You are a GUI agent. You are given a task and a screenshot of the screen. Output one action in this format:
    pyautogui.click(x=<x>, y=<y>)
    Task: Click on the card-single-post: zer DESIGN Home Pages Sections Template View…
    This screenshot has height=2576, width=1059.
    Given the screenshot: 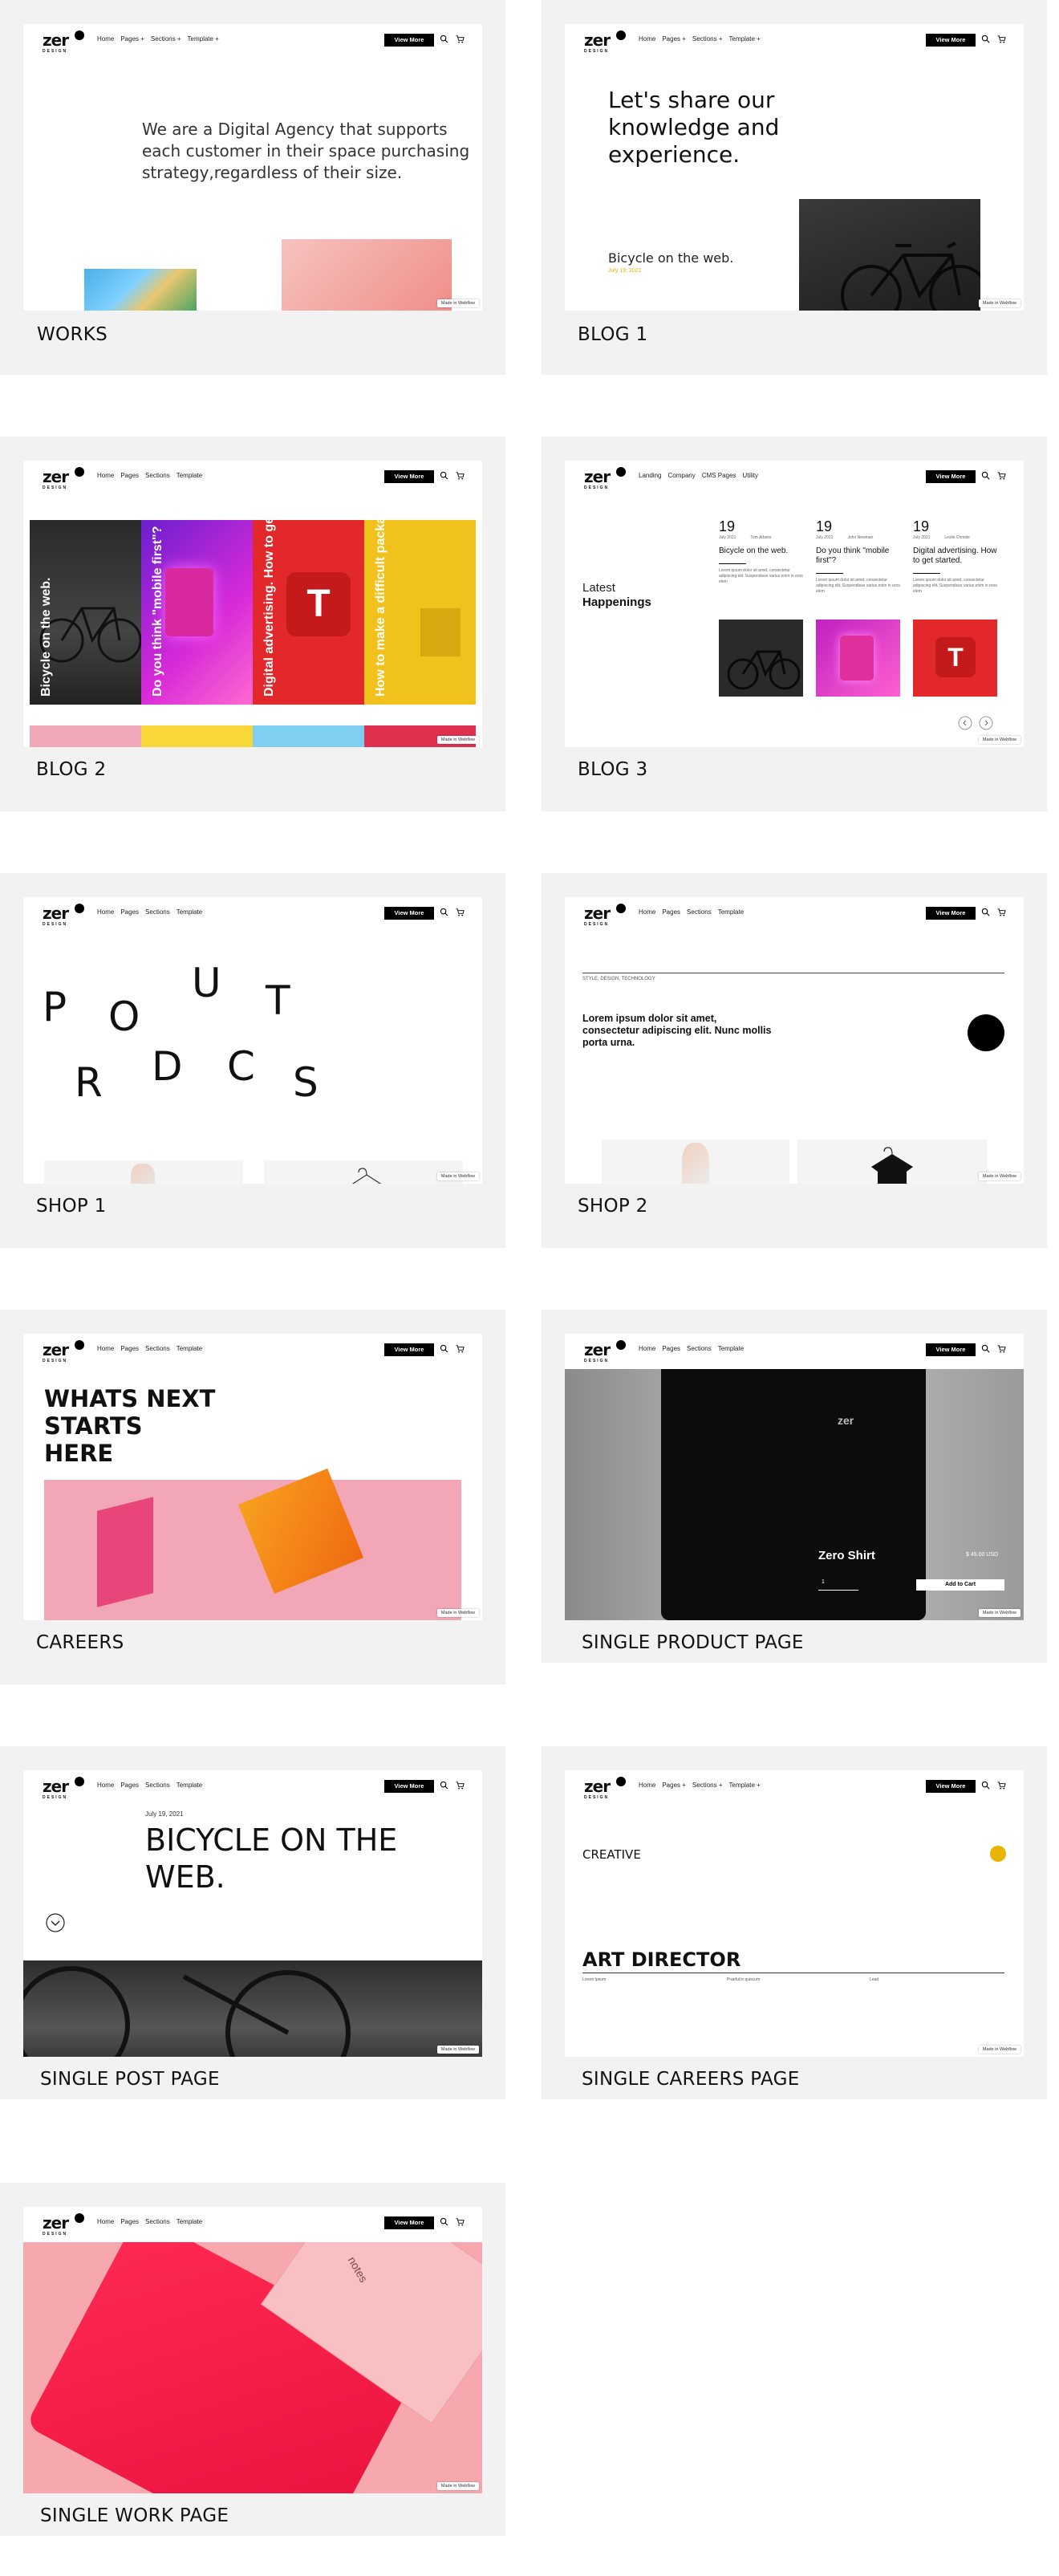 What is the action you would take?
    pyautogui.click(x=252, y=1923)
    